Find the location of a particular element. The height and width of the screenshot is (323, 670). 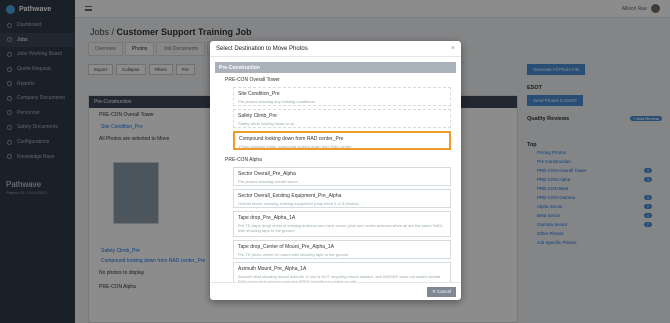

destination-title: Azimuth Mount_Pre_Alpha_1A is located at coordinates (272, 269).